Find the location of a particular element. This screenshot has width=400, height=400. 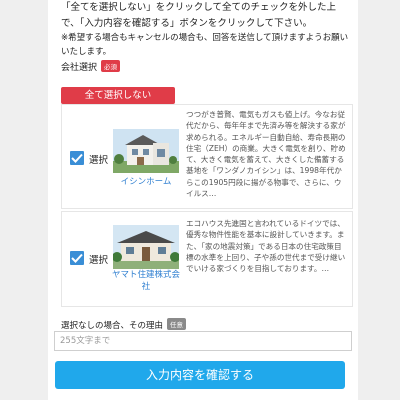

company-name-link: ヤマト住建株式会社 is located at coordinates (146, 281).